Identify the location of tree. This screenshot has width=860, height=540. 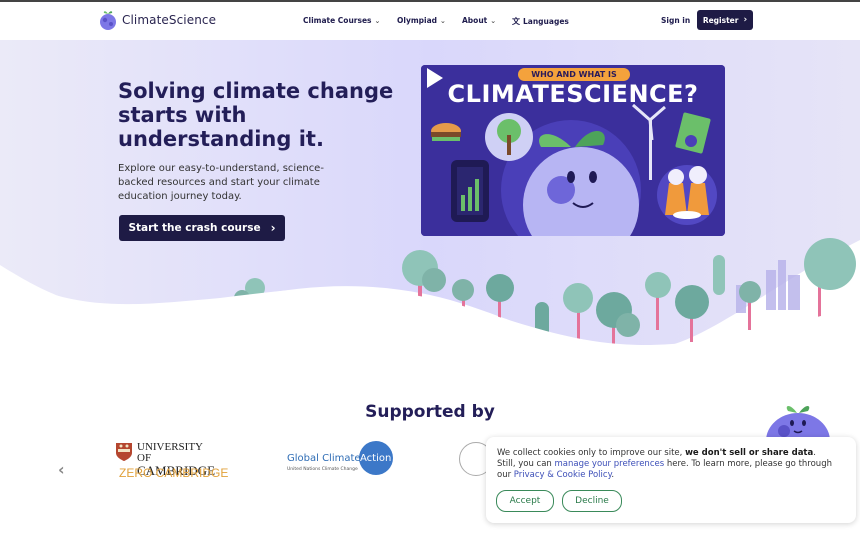
(719, 275).